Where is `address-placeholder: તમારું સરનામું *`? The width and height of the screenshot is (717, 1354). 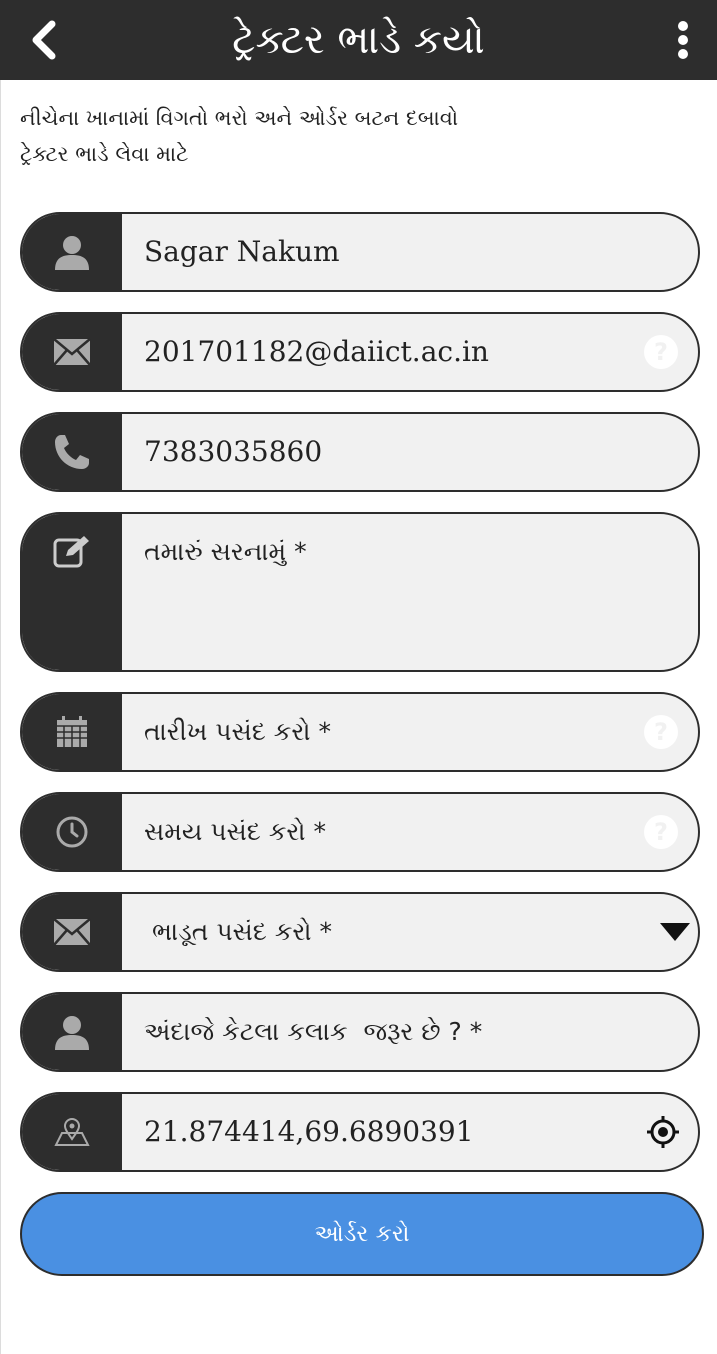
address-placeholder: તમારું સરનામું * is located at coordinates (225, 551).